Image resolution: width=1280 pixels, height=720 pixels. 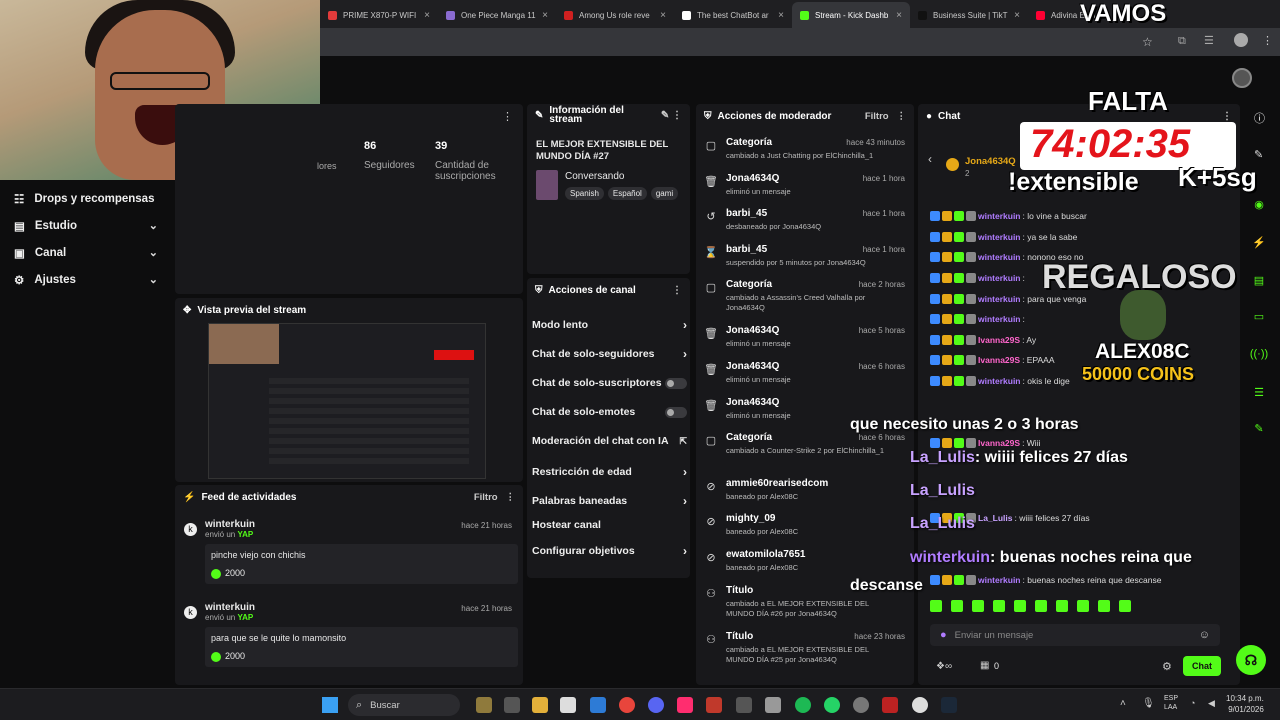 What do you see at coordinates (609, 525) in the screenshot?
I see `channel-action-host: Hostear canal` at bounding box center [609, 525].